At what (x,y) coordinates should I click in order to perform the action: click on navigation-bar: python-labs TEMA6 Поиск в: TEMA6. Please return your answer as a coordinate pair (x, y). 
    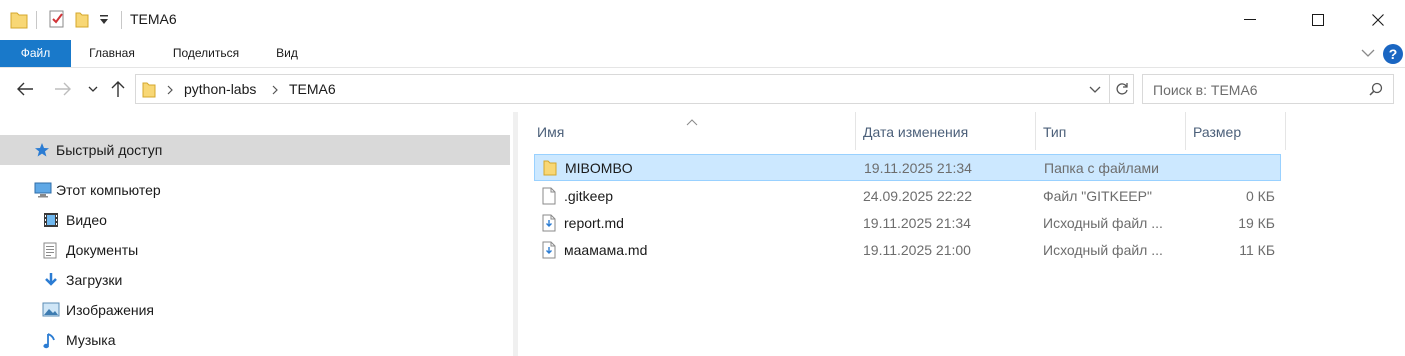
    Looking at the image, I should click on (702, 90).